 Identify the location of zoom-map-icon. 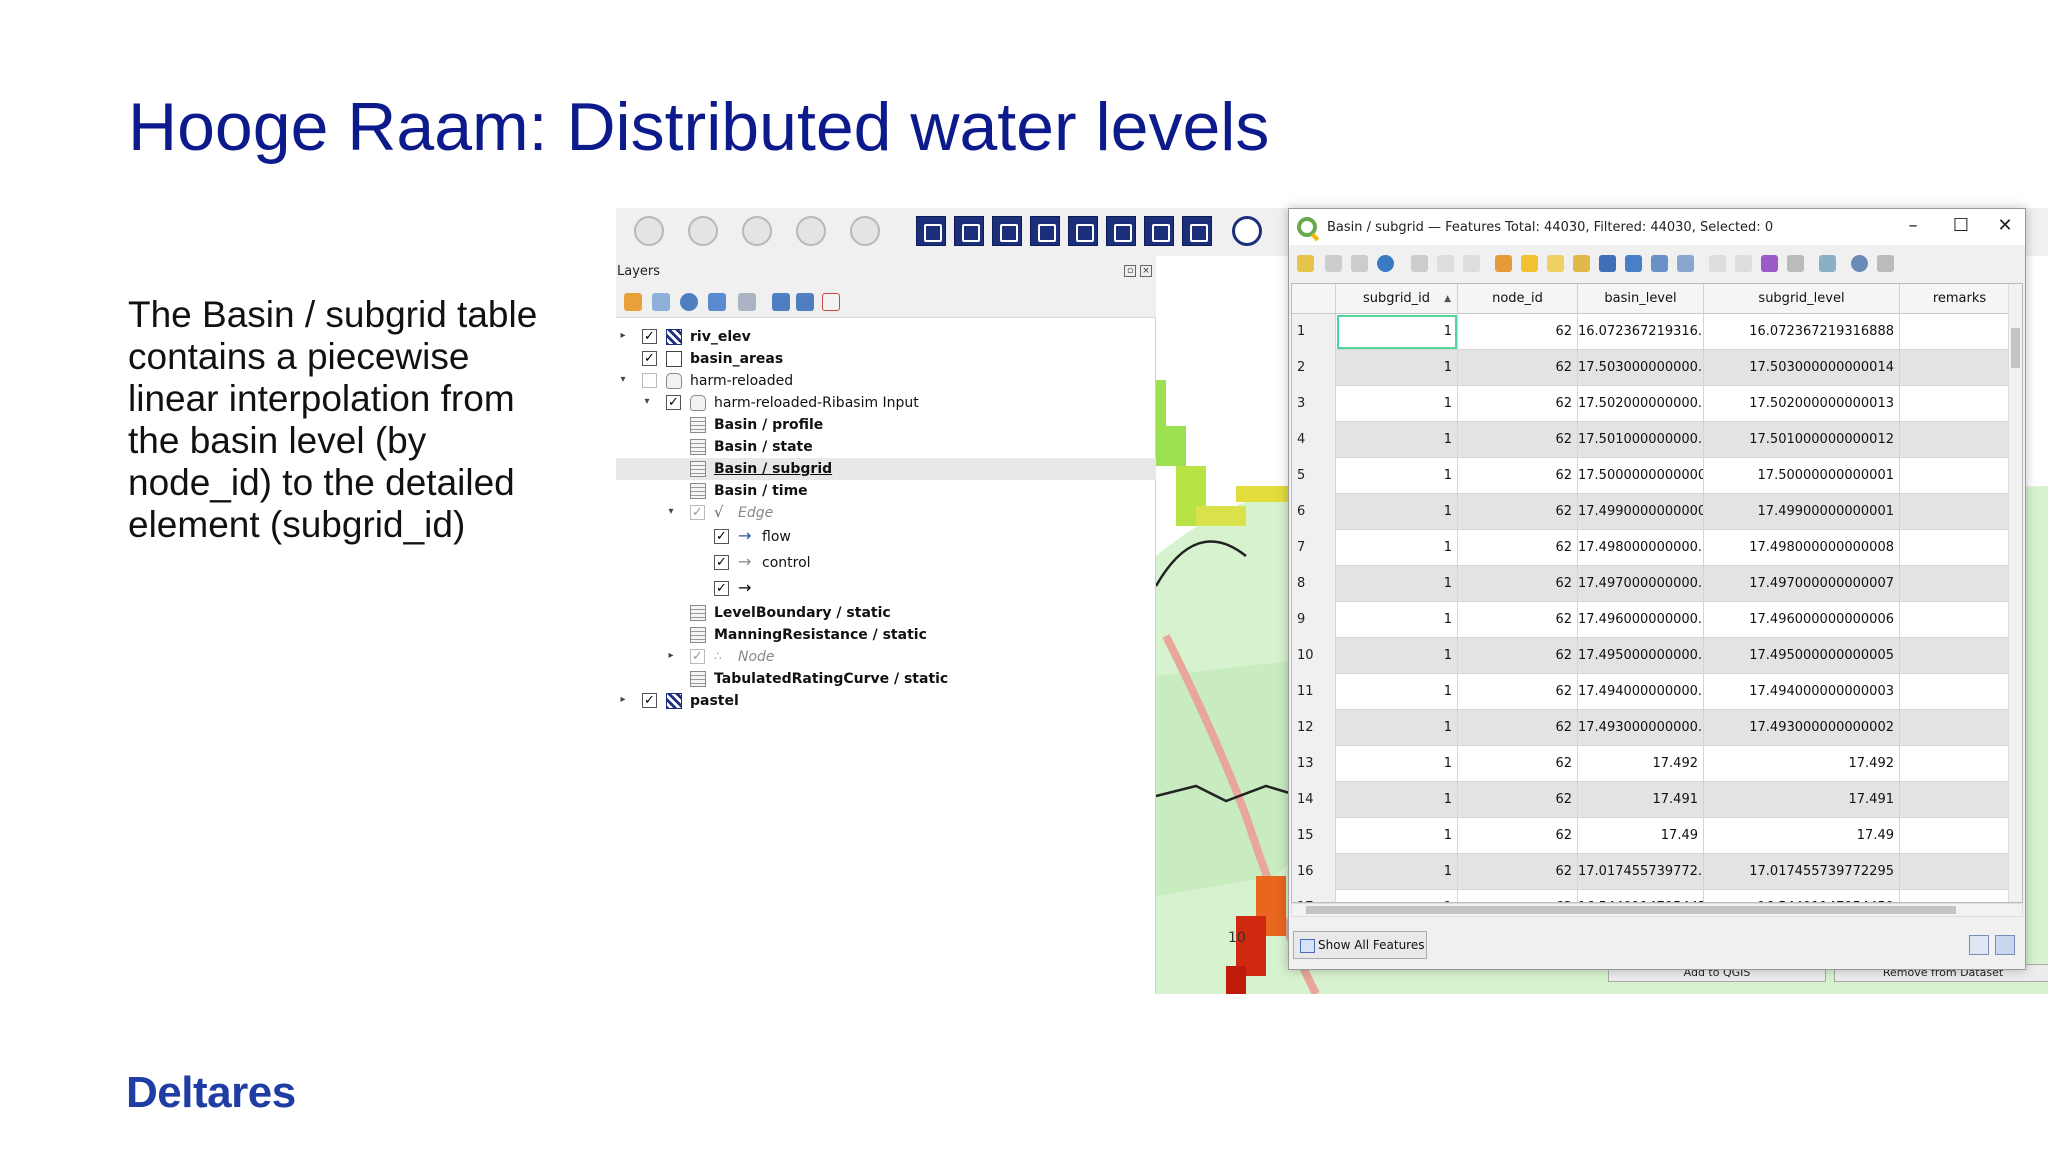
(1859, 263).